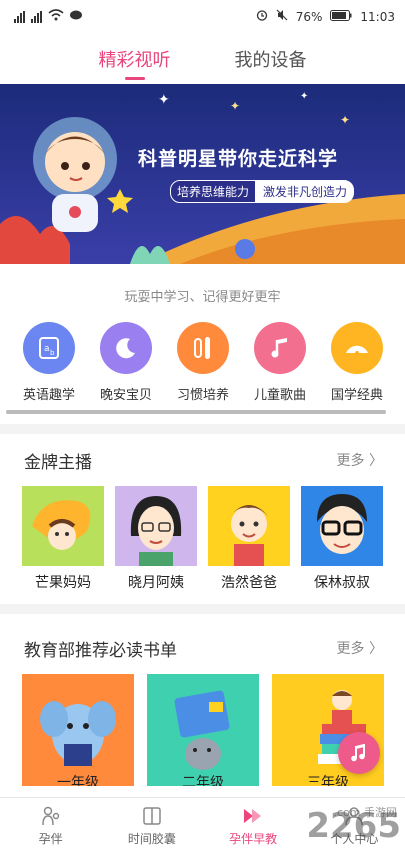 The width and height of the screenshot is (405, 854). I want to click on book-card: 二年级, so click(203, 730).